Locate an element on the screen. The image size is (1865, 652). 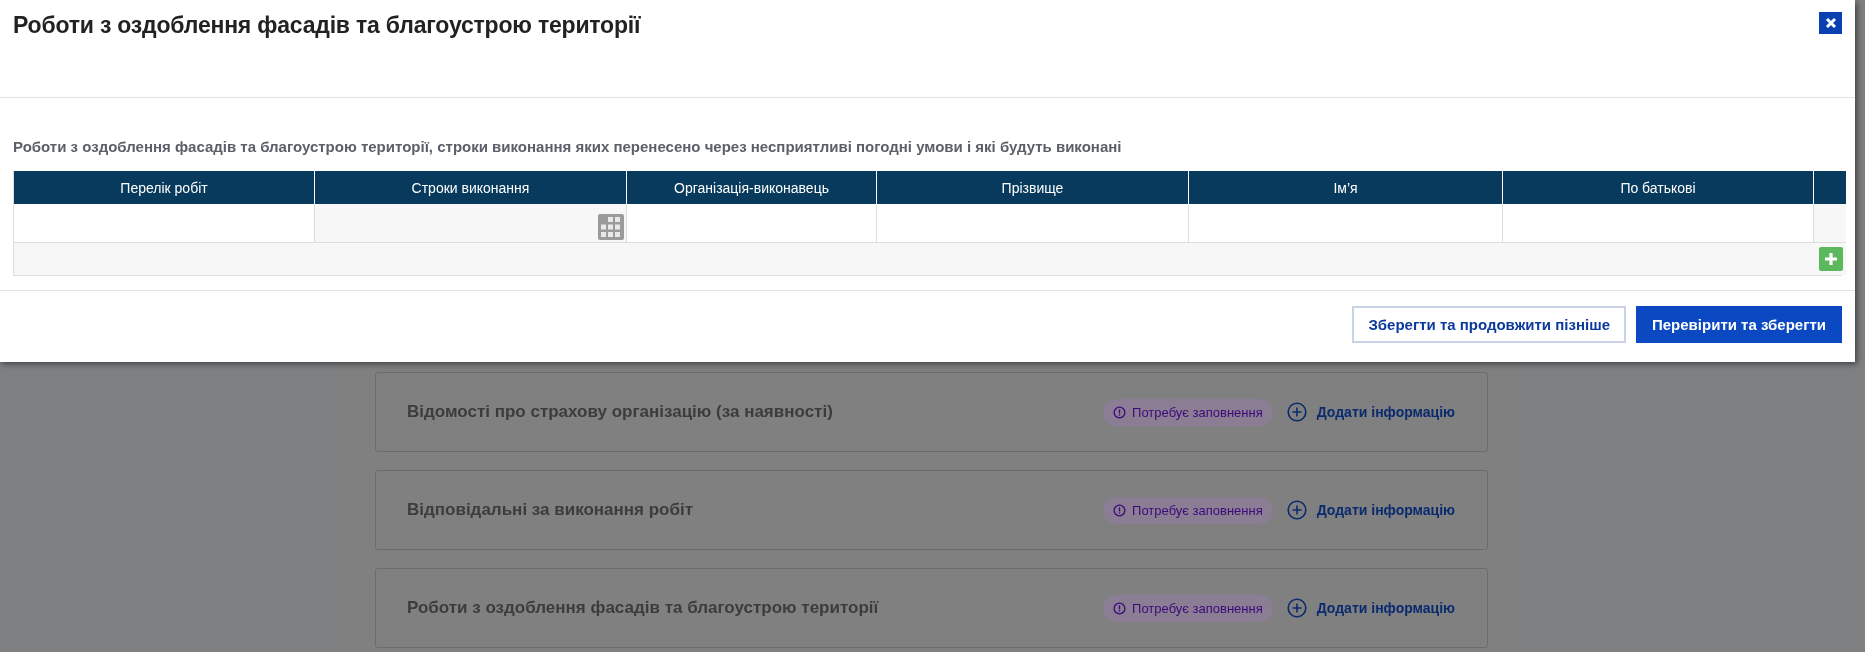
plus-icon is located at coordinates (1831, 259).